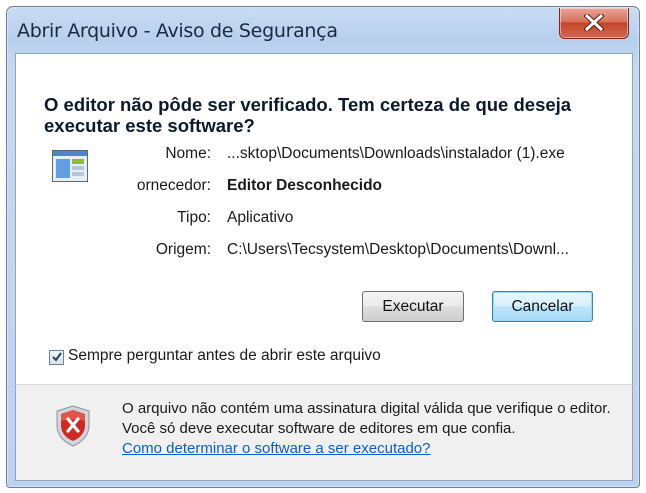  What do you see at coordinates (173, 185) in the screenshot?
I see `field-label: ornecedor:` at bounding box center [173, 185].